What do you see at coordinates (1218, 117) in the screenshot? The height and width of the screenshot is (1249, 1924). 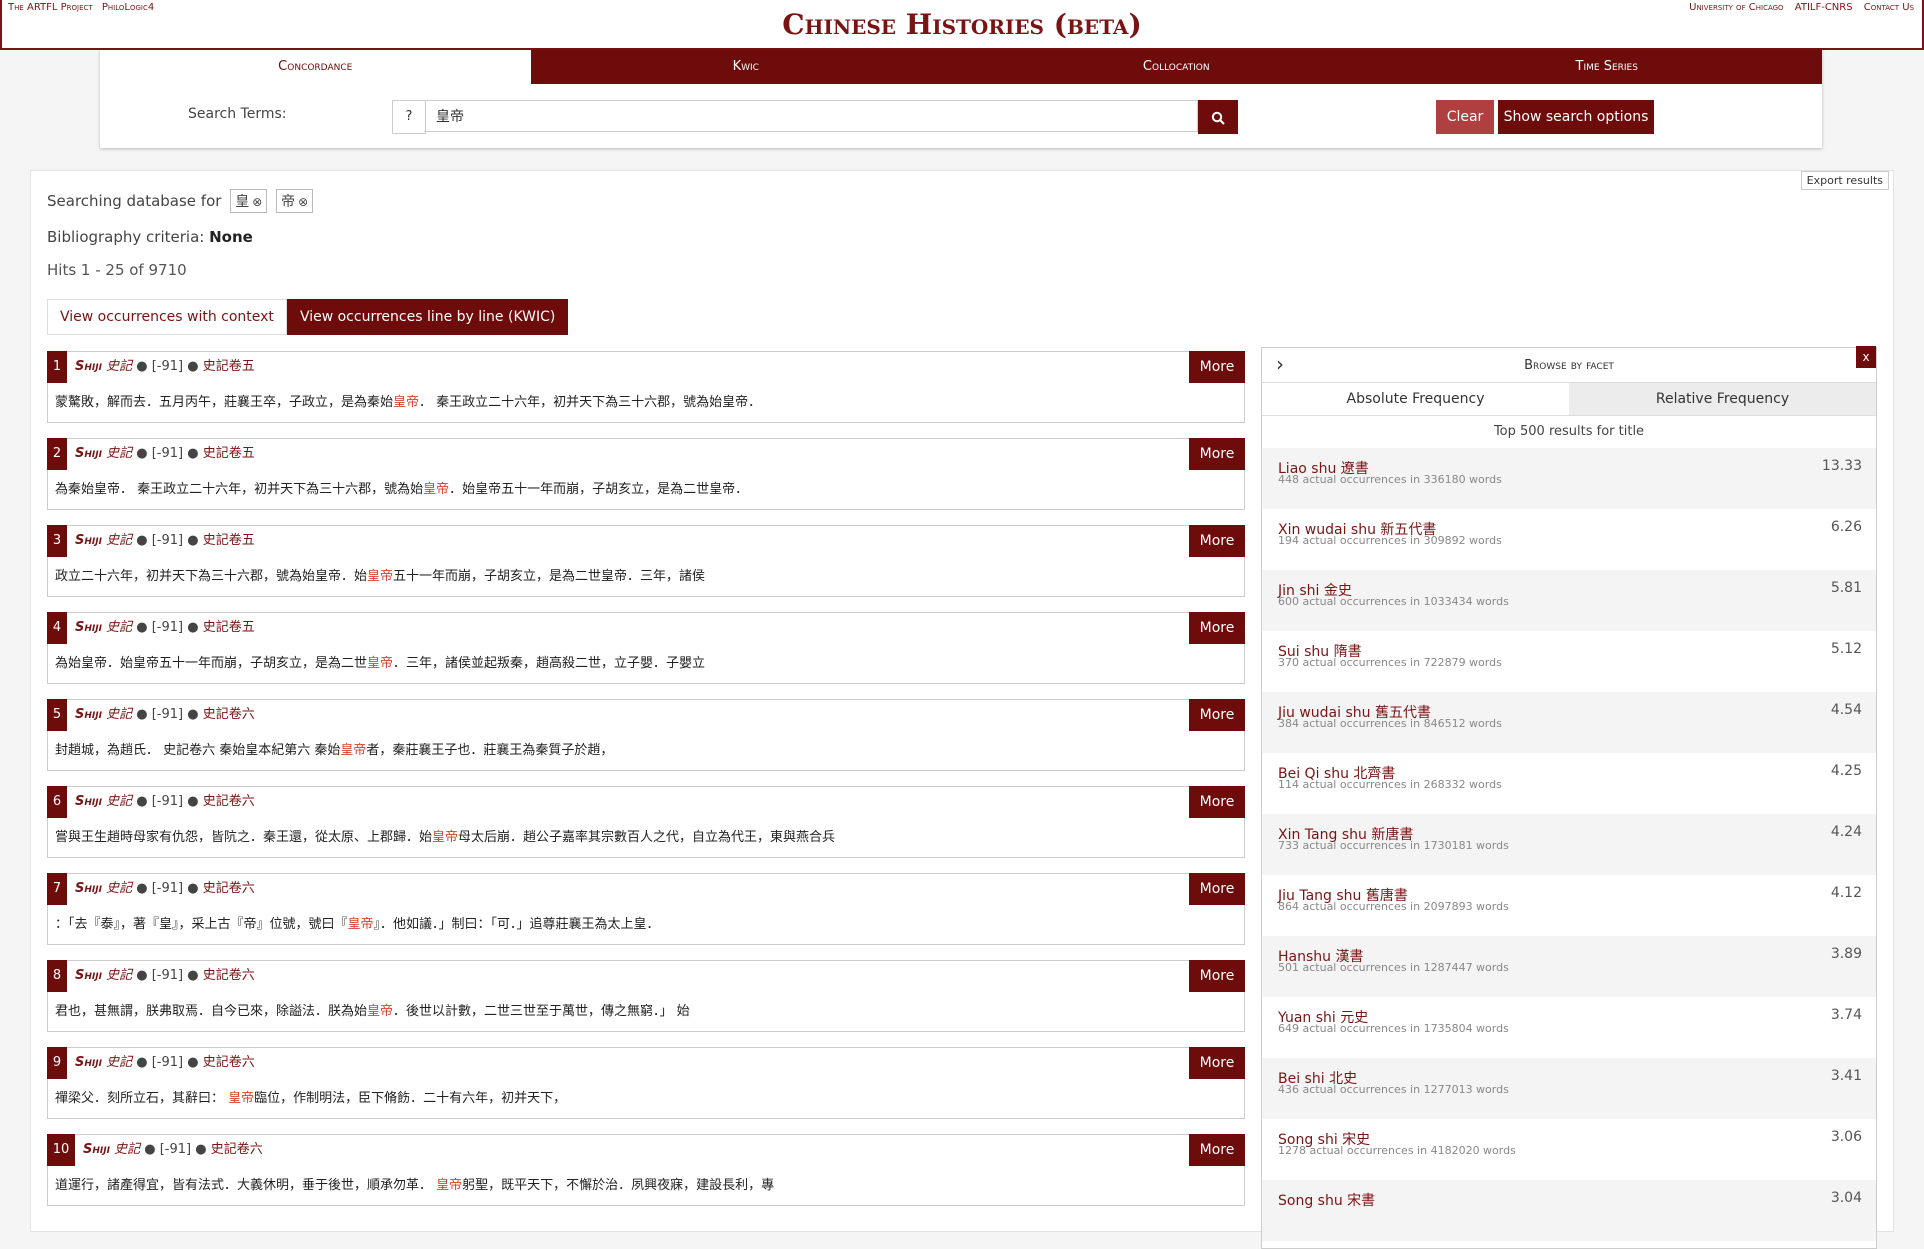 I see `search-button` at bounding box center [1218, 117].